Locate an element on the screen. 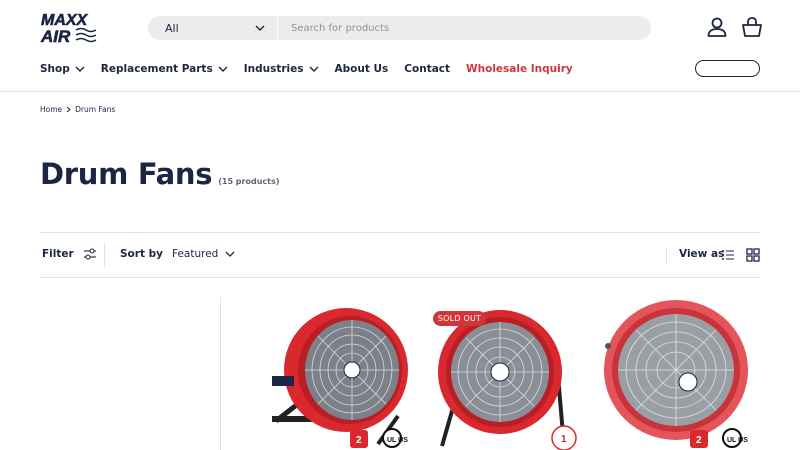 This screenshot has width=800, height=450. sidebar-divider is located at coordinates (220, 373).